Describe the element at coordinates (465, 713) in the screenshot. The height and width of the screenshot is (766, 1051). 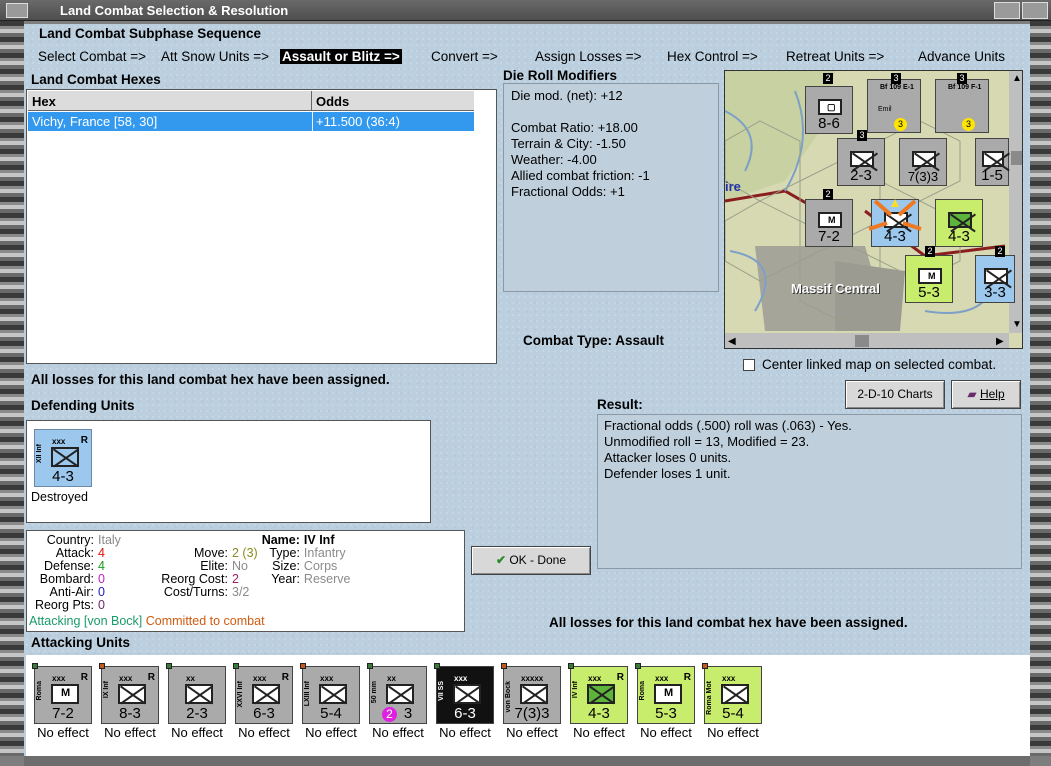
I see `unit-strength: 6-3` at that location.